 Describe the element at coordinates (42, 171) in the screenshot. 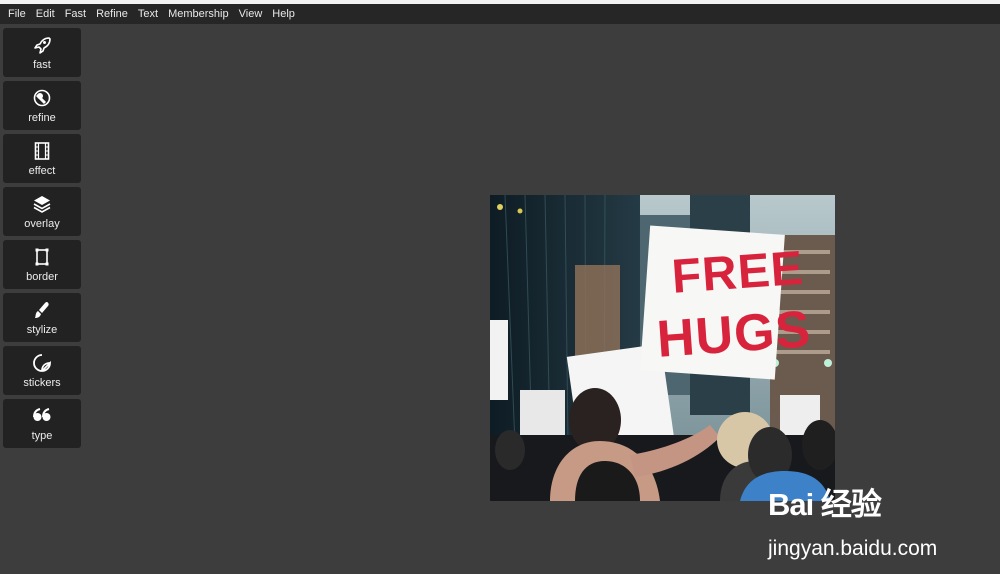

I see `tool-effect-label: effect` at that location.